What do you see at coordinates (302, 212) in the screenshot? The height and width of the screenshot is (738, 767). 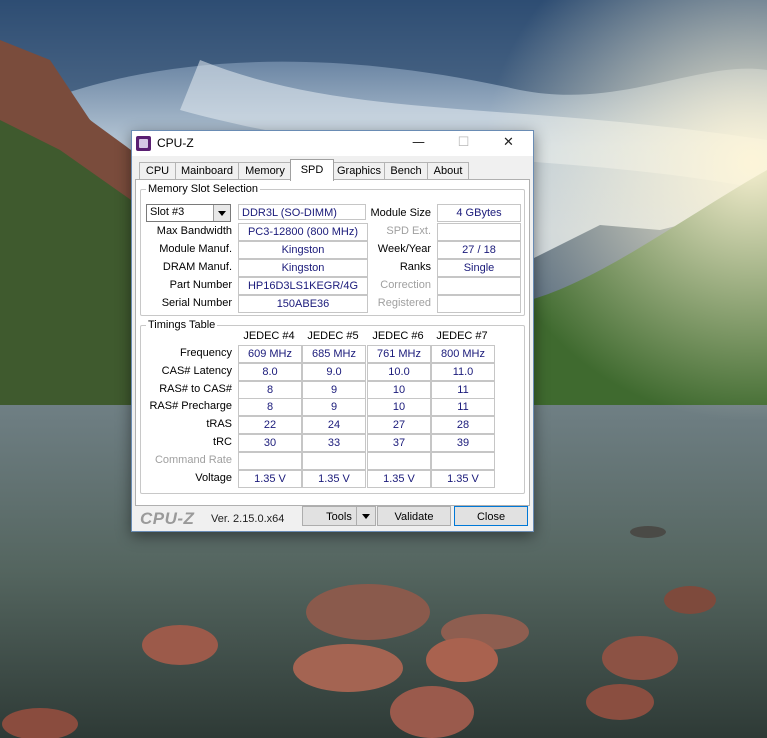 I see `memory-type-value: DDR3L (SO-DIMM)` at bounding box center [302, 212].